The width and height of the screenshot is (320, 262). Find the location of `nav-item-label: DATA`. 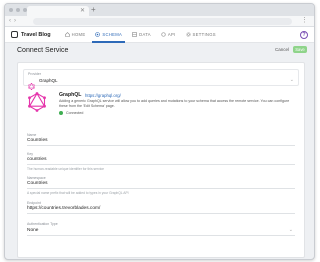

nav-item-label: DATA is located at coordinates (145, 34).